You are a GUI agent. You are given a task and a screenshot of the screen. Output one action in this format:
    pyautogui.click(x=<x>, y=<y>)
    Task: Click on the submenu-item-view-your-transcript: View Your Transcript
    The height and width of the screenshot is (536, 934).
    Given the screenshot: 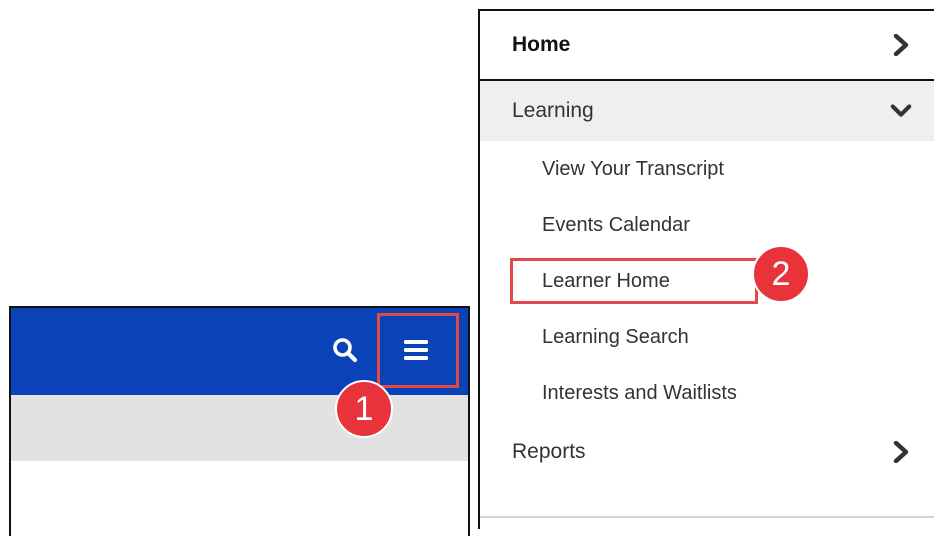 What is the action you would take?
    pyautogui.click(x=633, y=169)
    